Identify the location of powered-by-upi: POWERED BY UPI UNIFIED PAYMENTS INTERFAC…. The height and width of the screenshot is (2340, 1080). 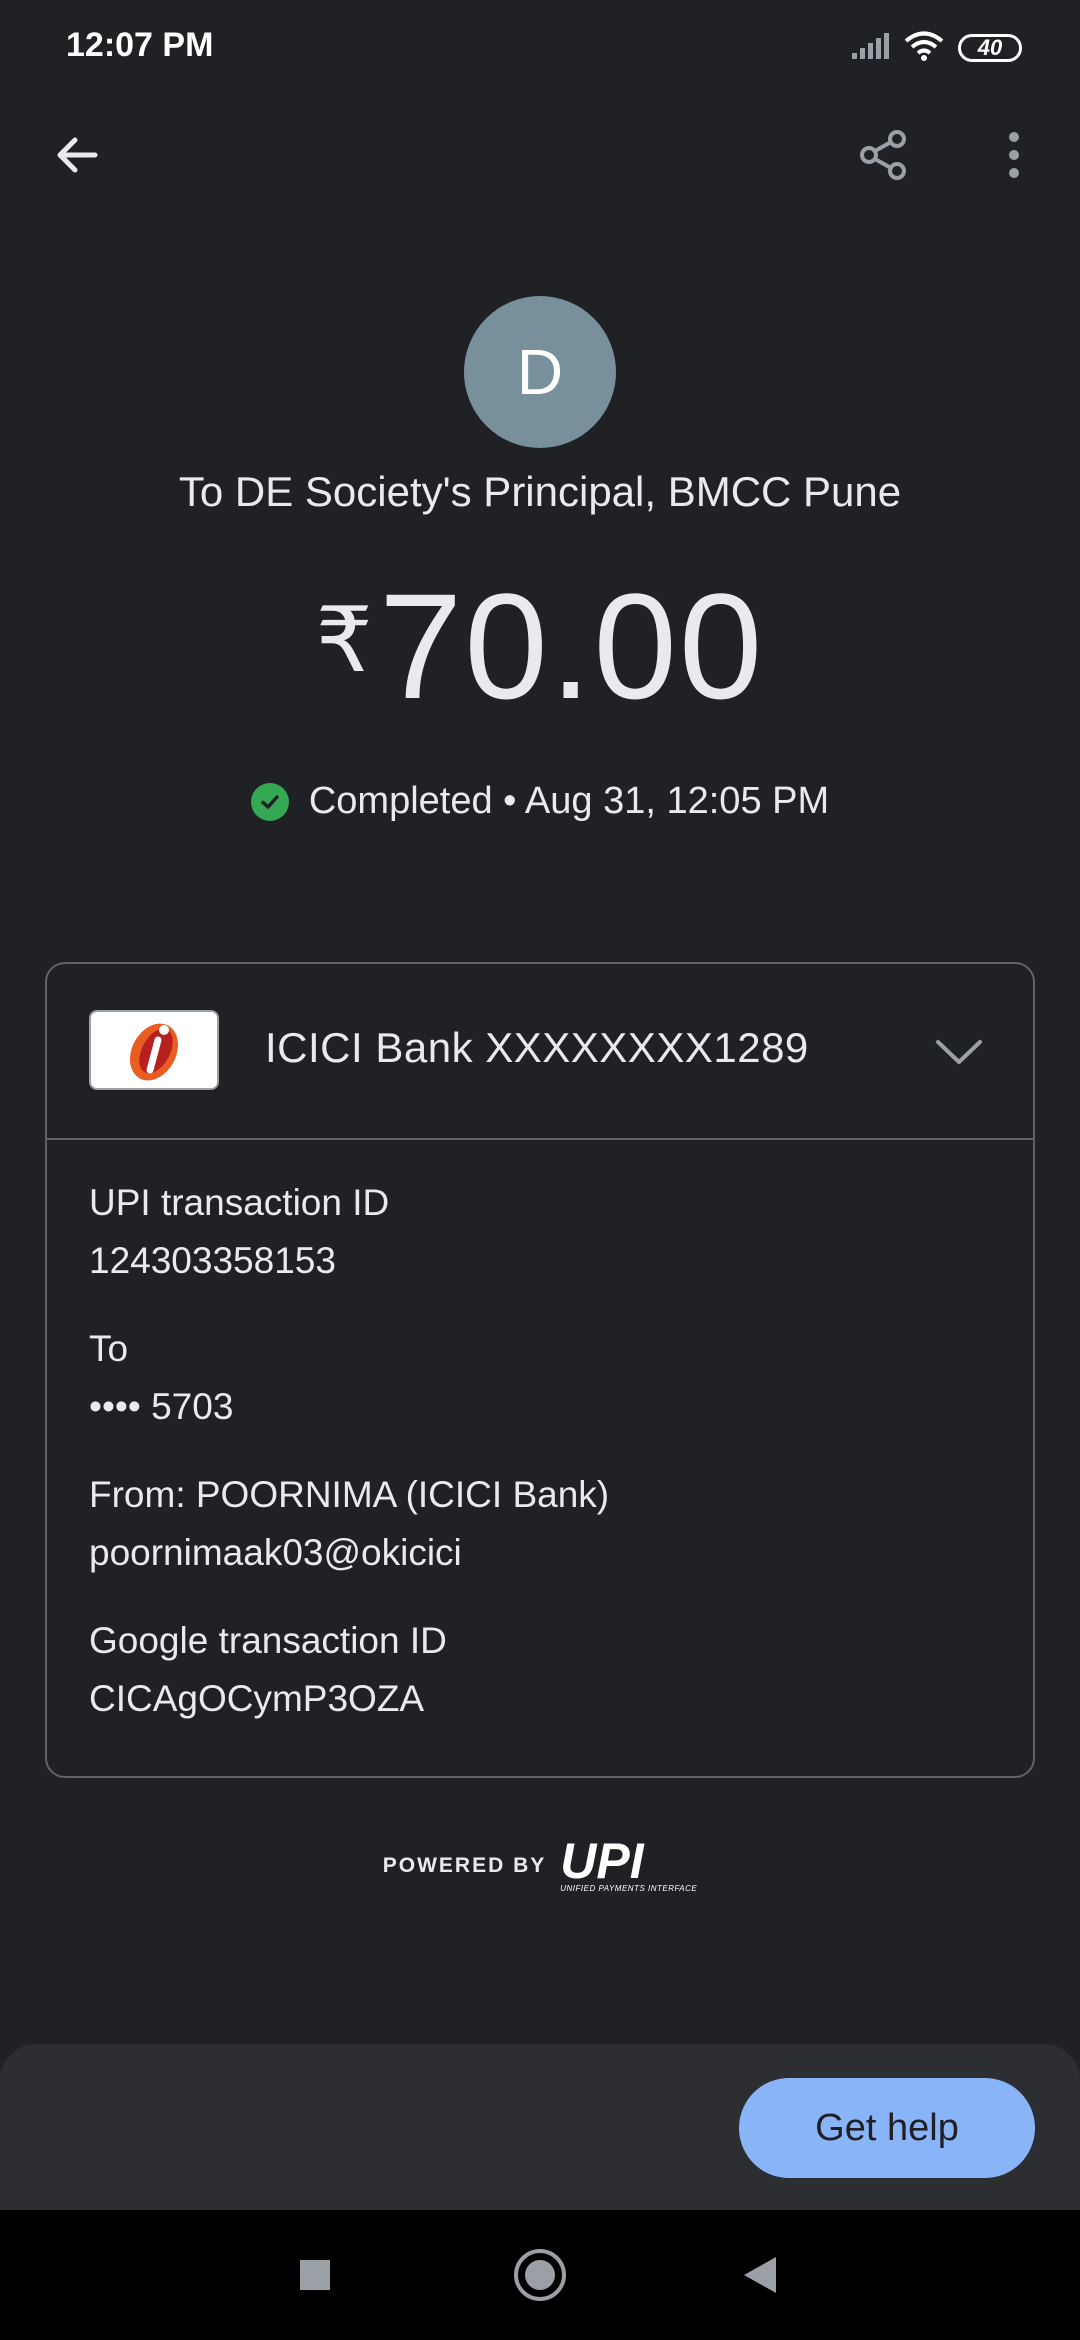
(540, 1863).